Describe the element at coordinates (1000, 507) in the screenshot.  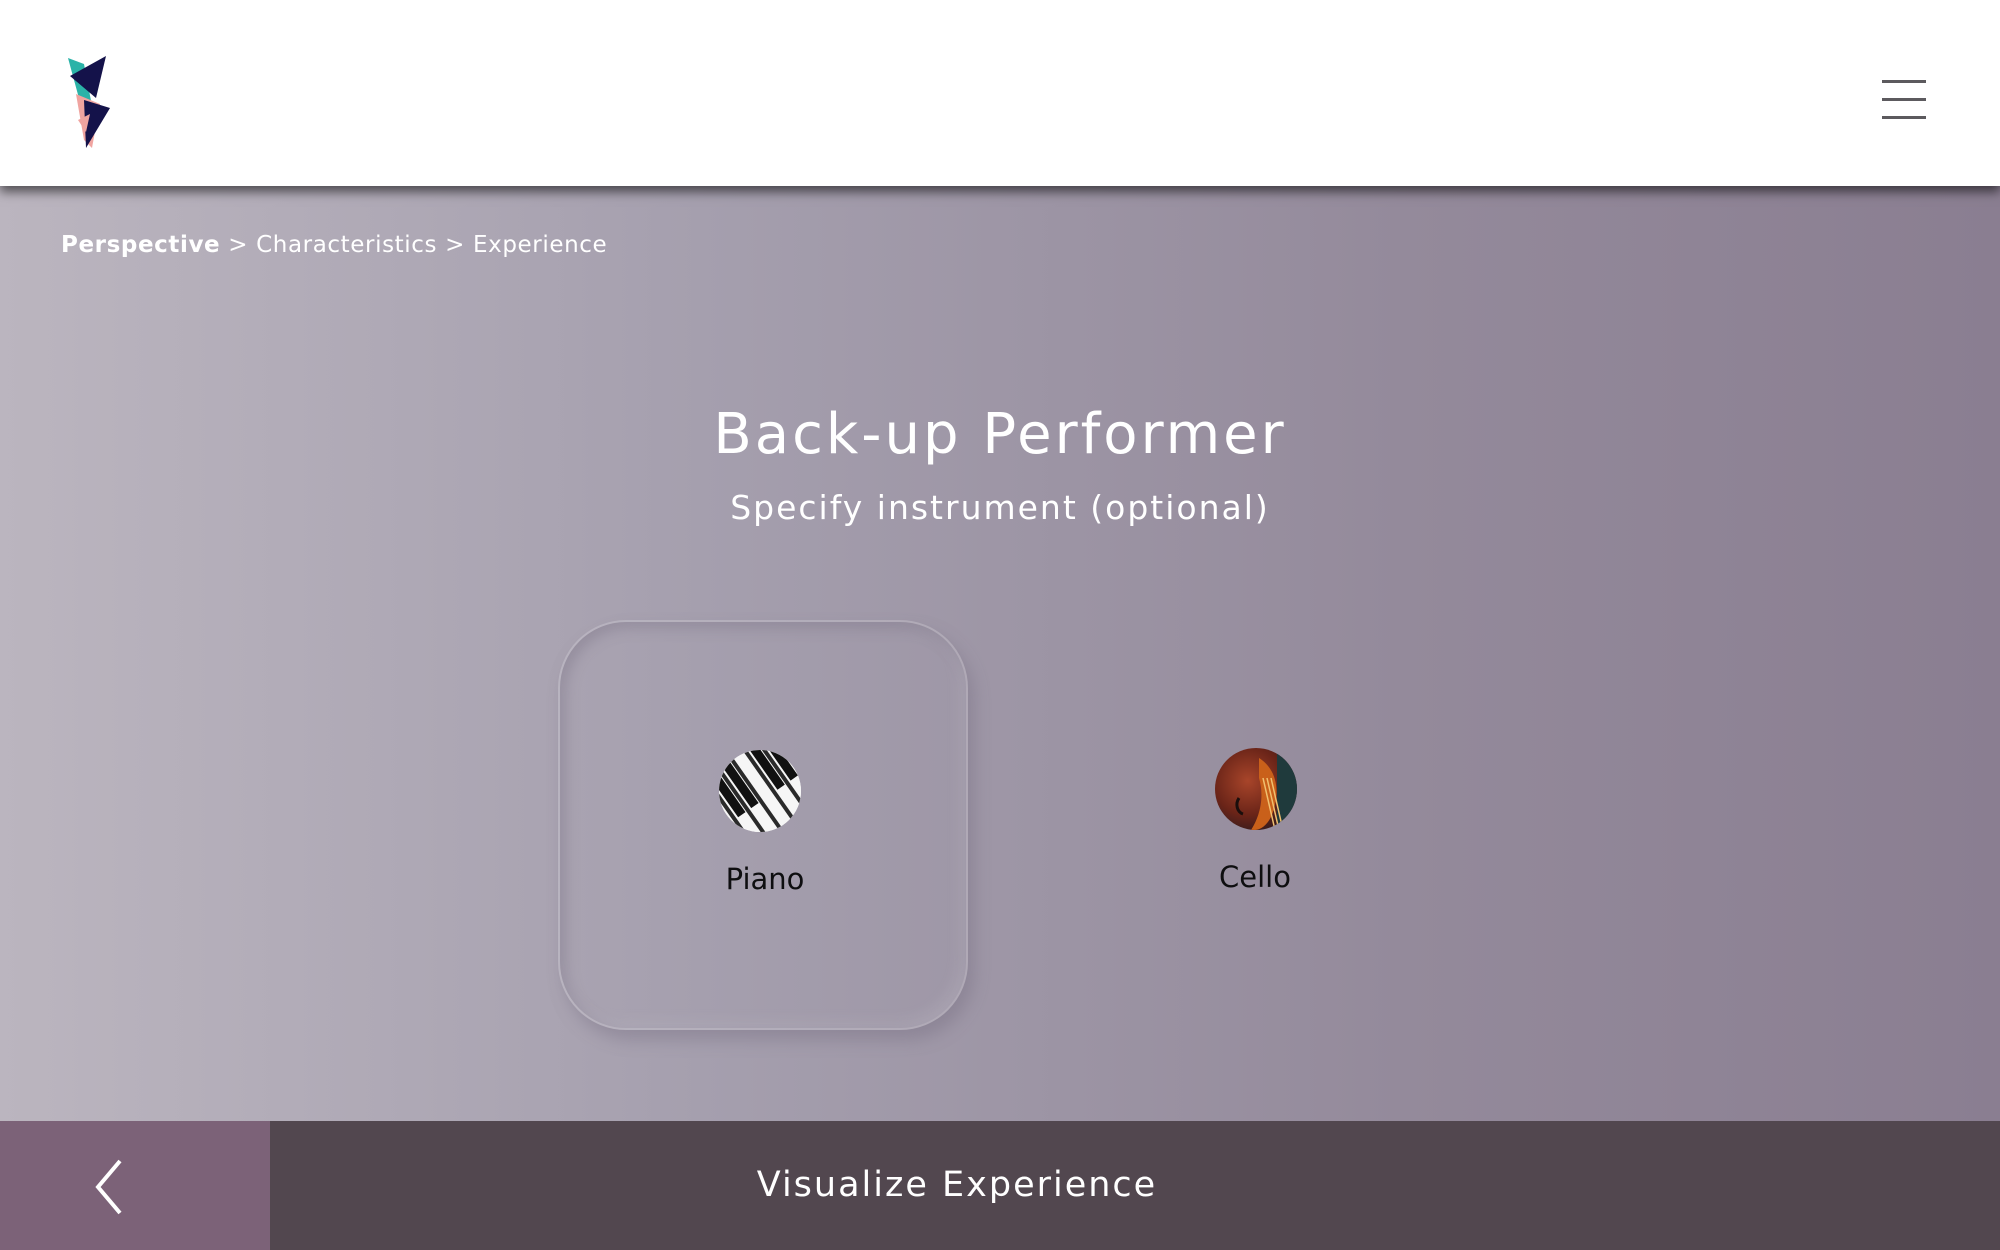
I see `page-subtitle: Specify instrument (optional)` at that location.